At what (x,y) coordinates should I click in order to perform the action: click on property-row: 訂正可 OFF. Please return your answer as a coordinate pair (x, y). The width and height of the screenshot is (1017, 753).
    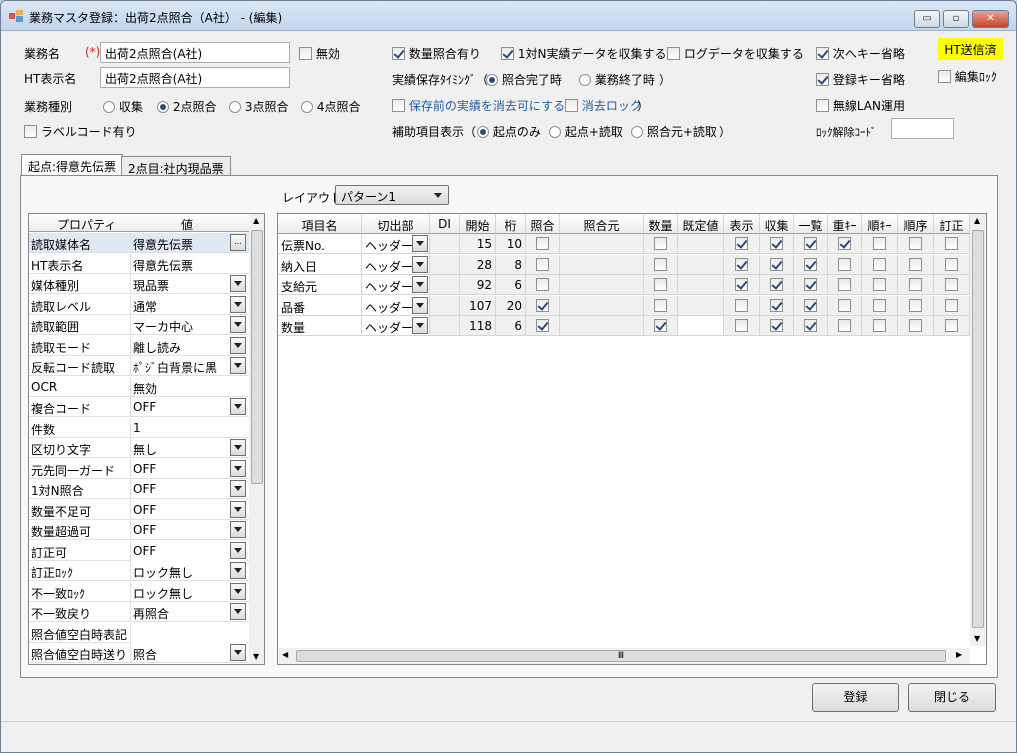
    Looking at the image, I should click on (139, 550).